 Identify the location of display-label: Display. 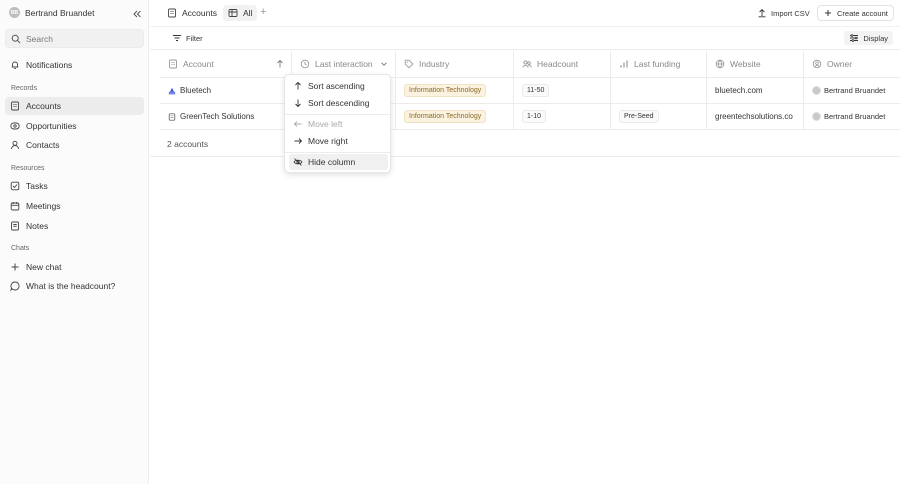
(875, 38).